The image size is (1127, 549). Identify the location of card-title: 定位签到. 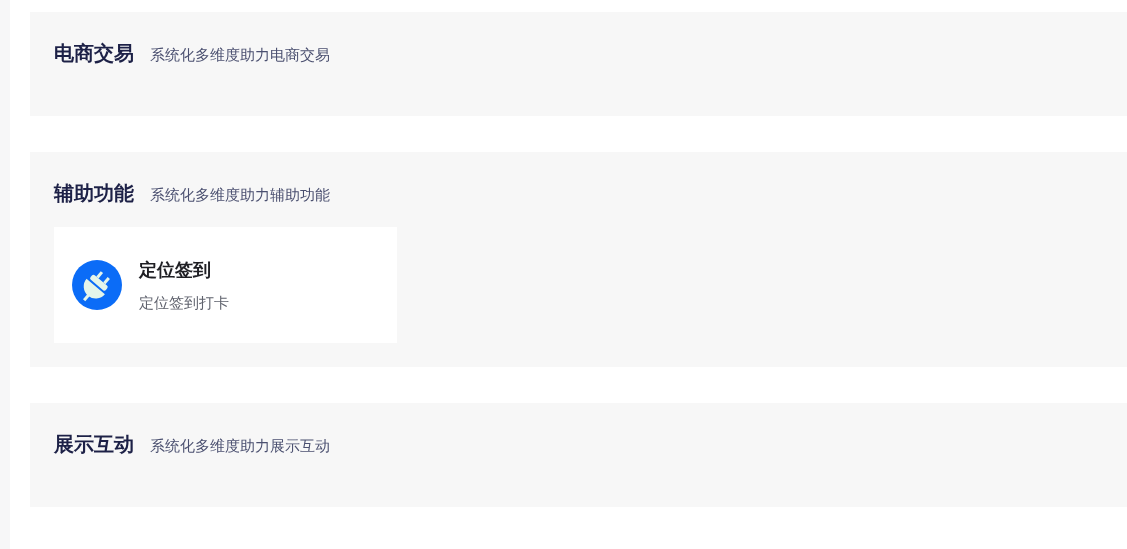
(175, 269).